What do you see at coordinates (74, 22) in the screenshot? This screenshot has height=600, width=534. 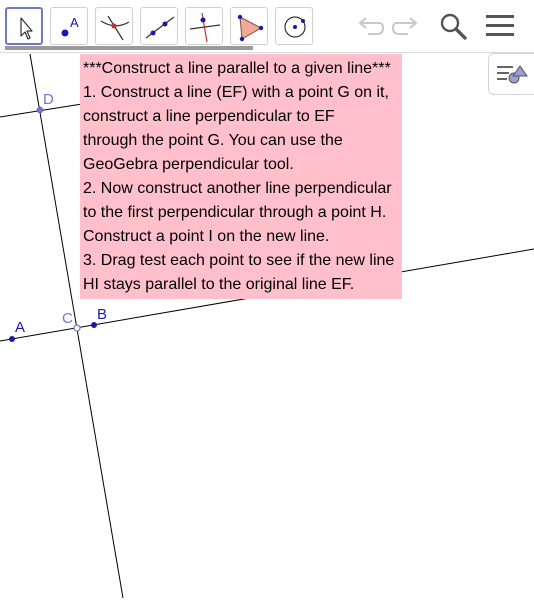 I see `svg-text: A` at bounding box center [74, 22].